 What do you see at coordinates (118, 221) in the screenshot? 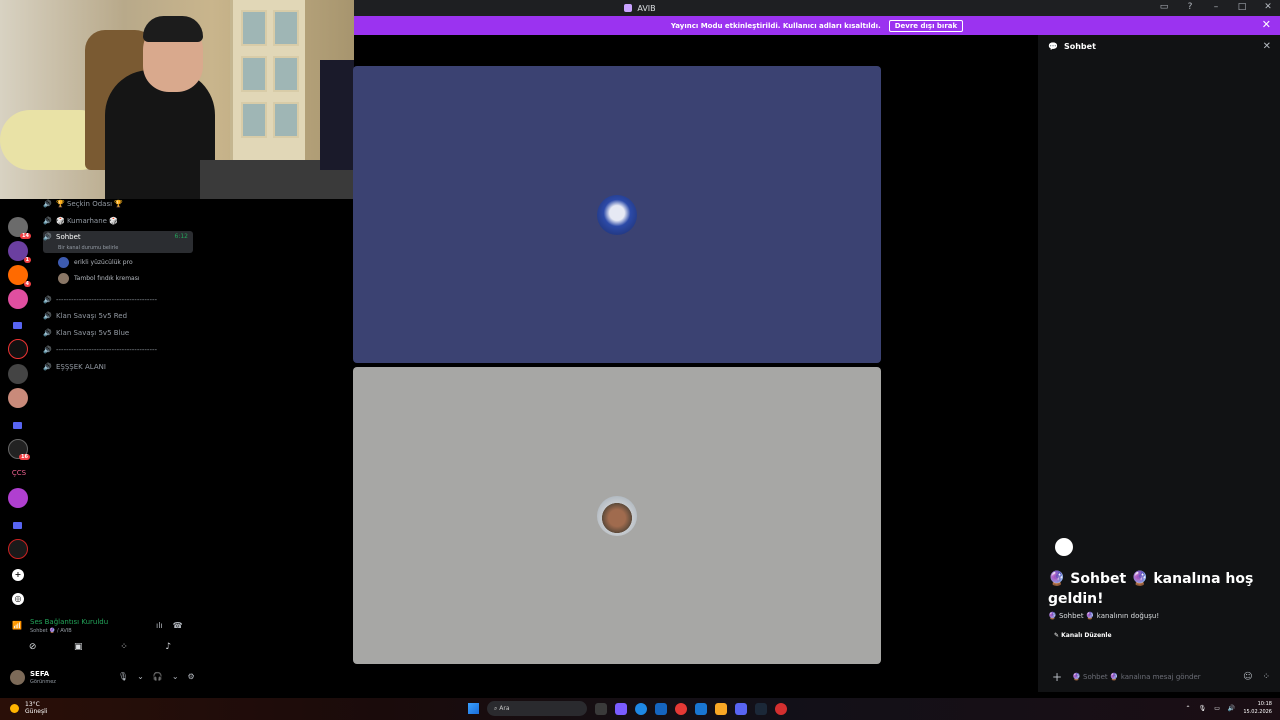
I see `voice-channel: 🔊 🎲 Kumarhane 🎲` at bounding box center [118, 221].